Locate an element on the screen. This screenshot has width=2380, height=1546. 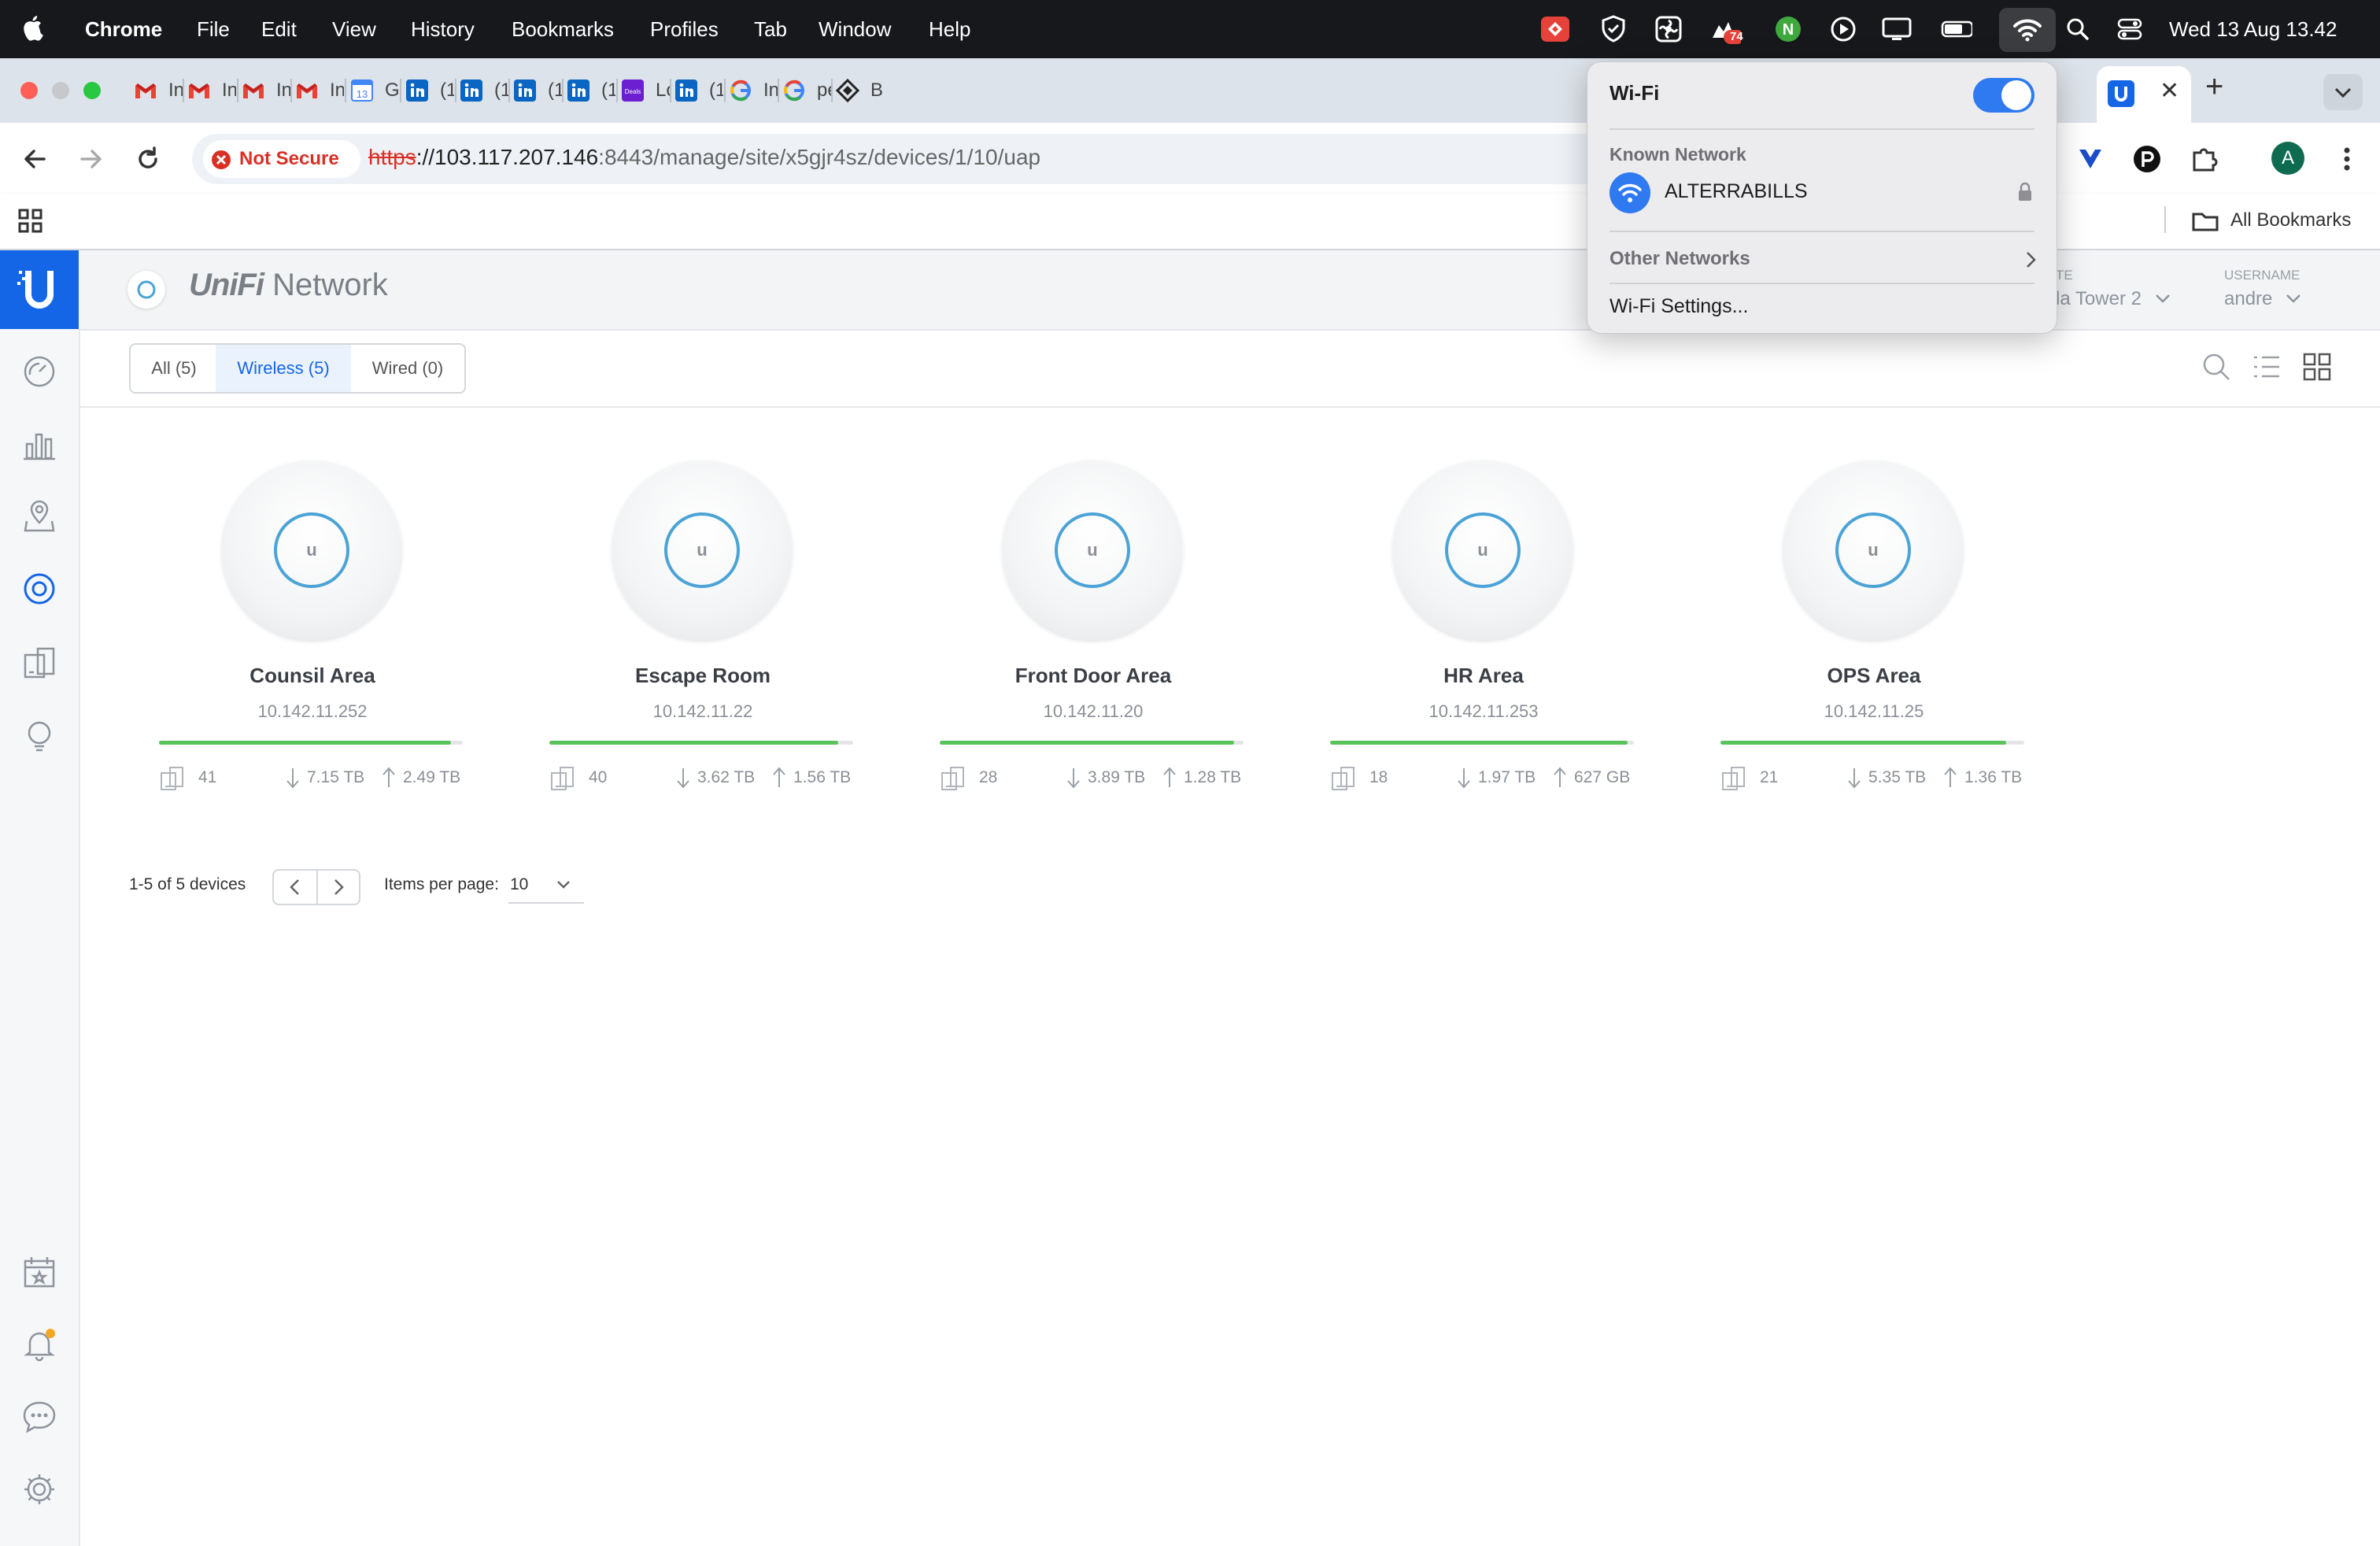
tab-bis-14: BIS is located at coordinates (860, 90).